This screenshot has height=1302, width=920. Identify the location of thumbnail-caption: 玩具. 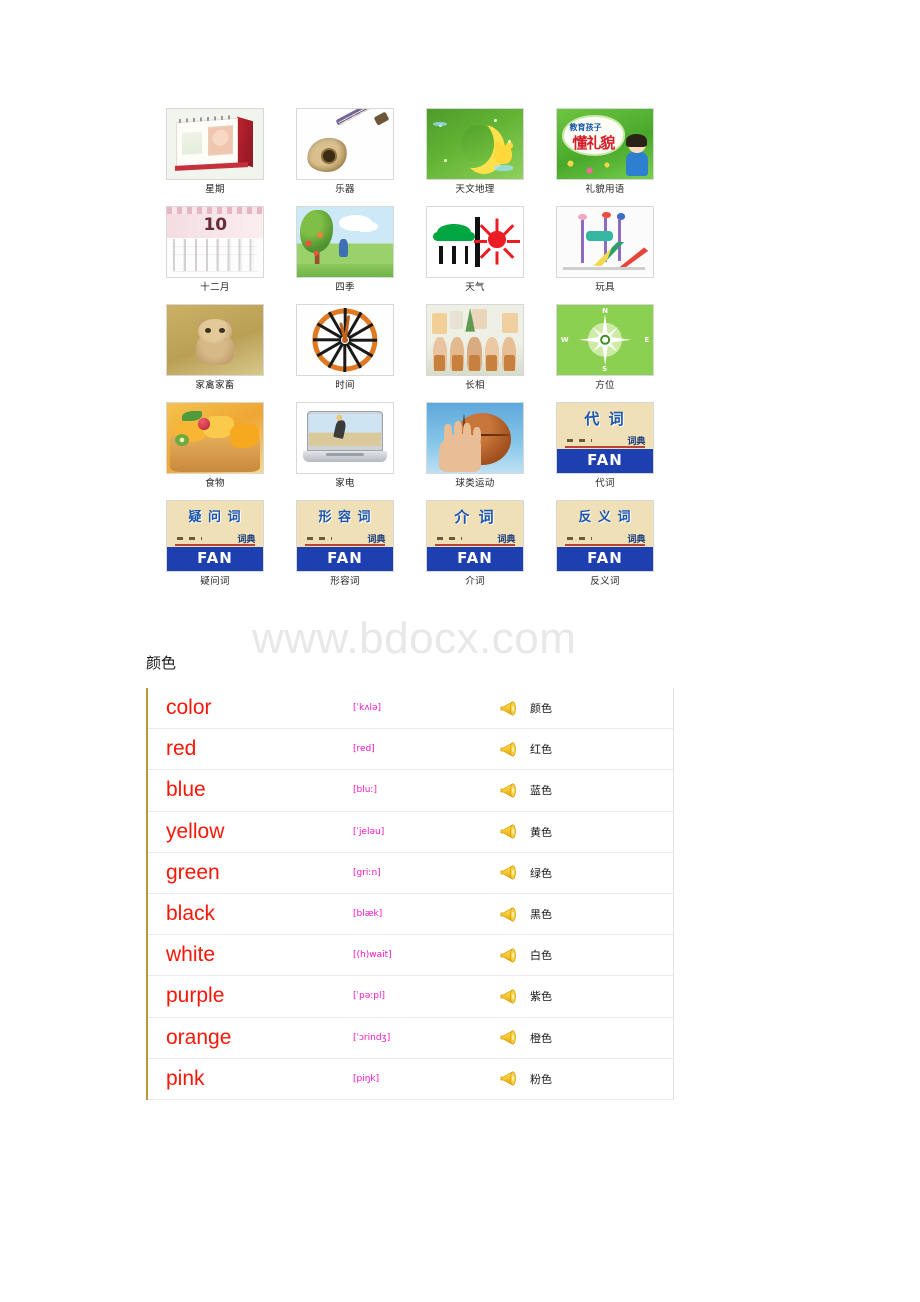
(605, 287).